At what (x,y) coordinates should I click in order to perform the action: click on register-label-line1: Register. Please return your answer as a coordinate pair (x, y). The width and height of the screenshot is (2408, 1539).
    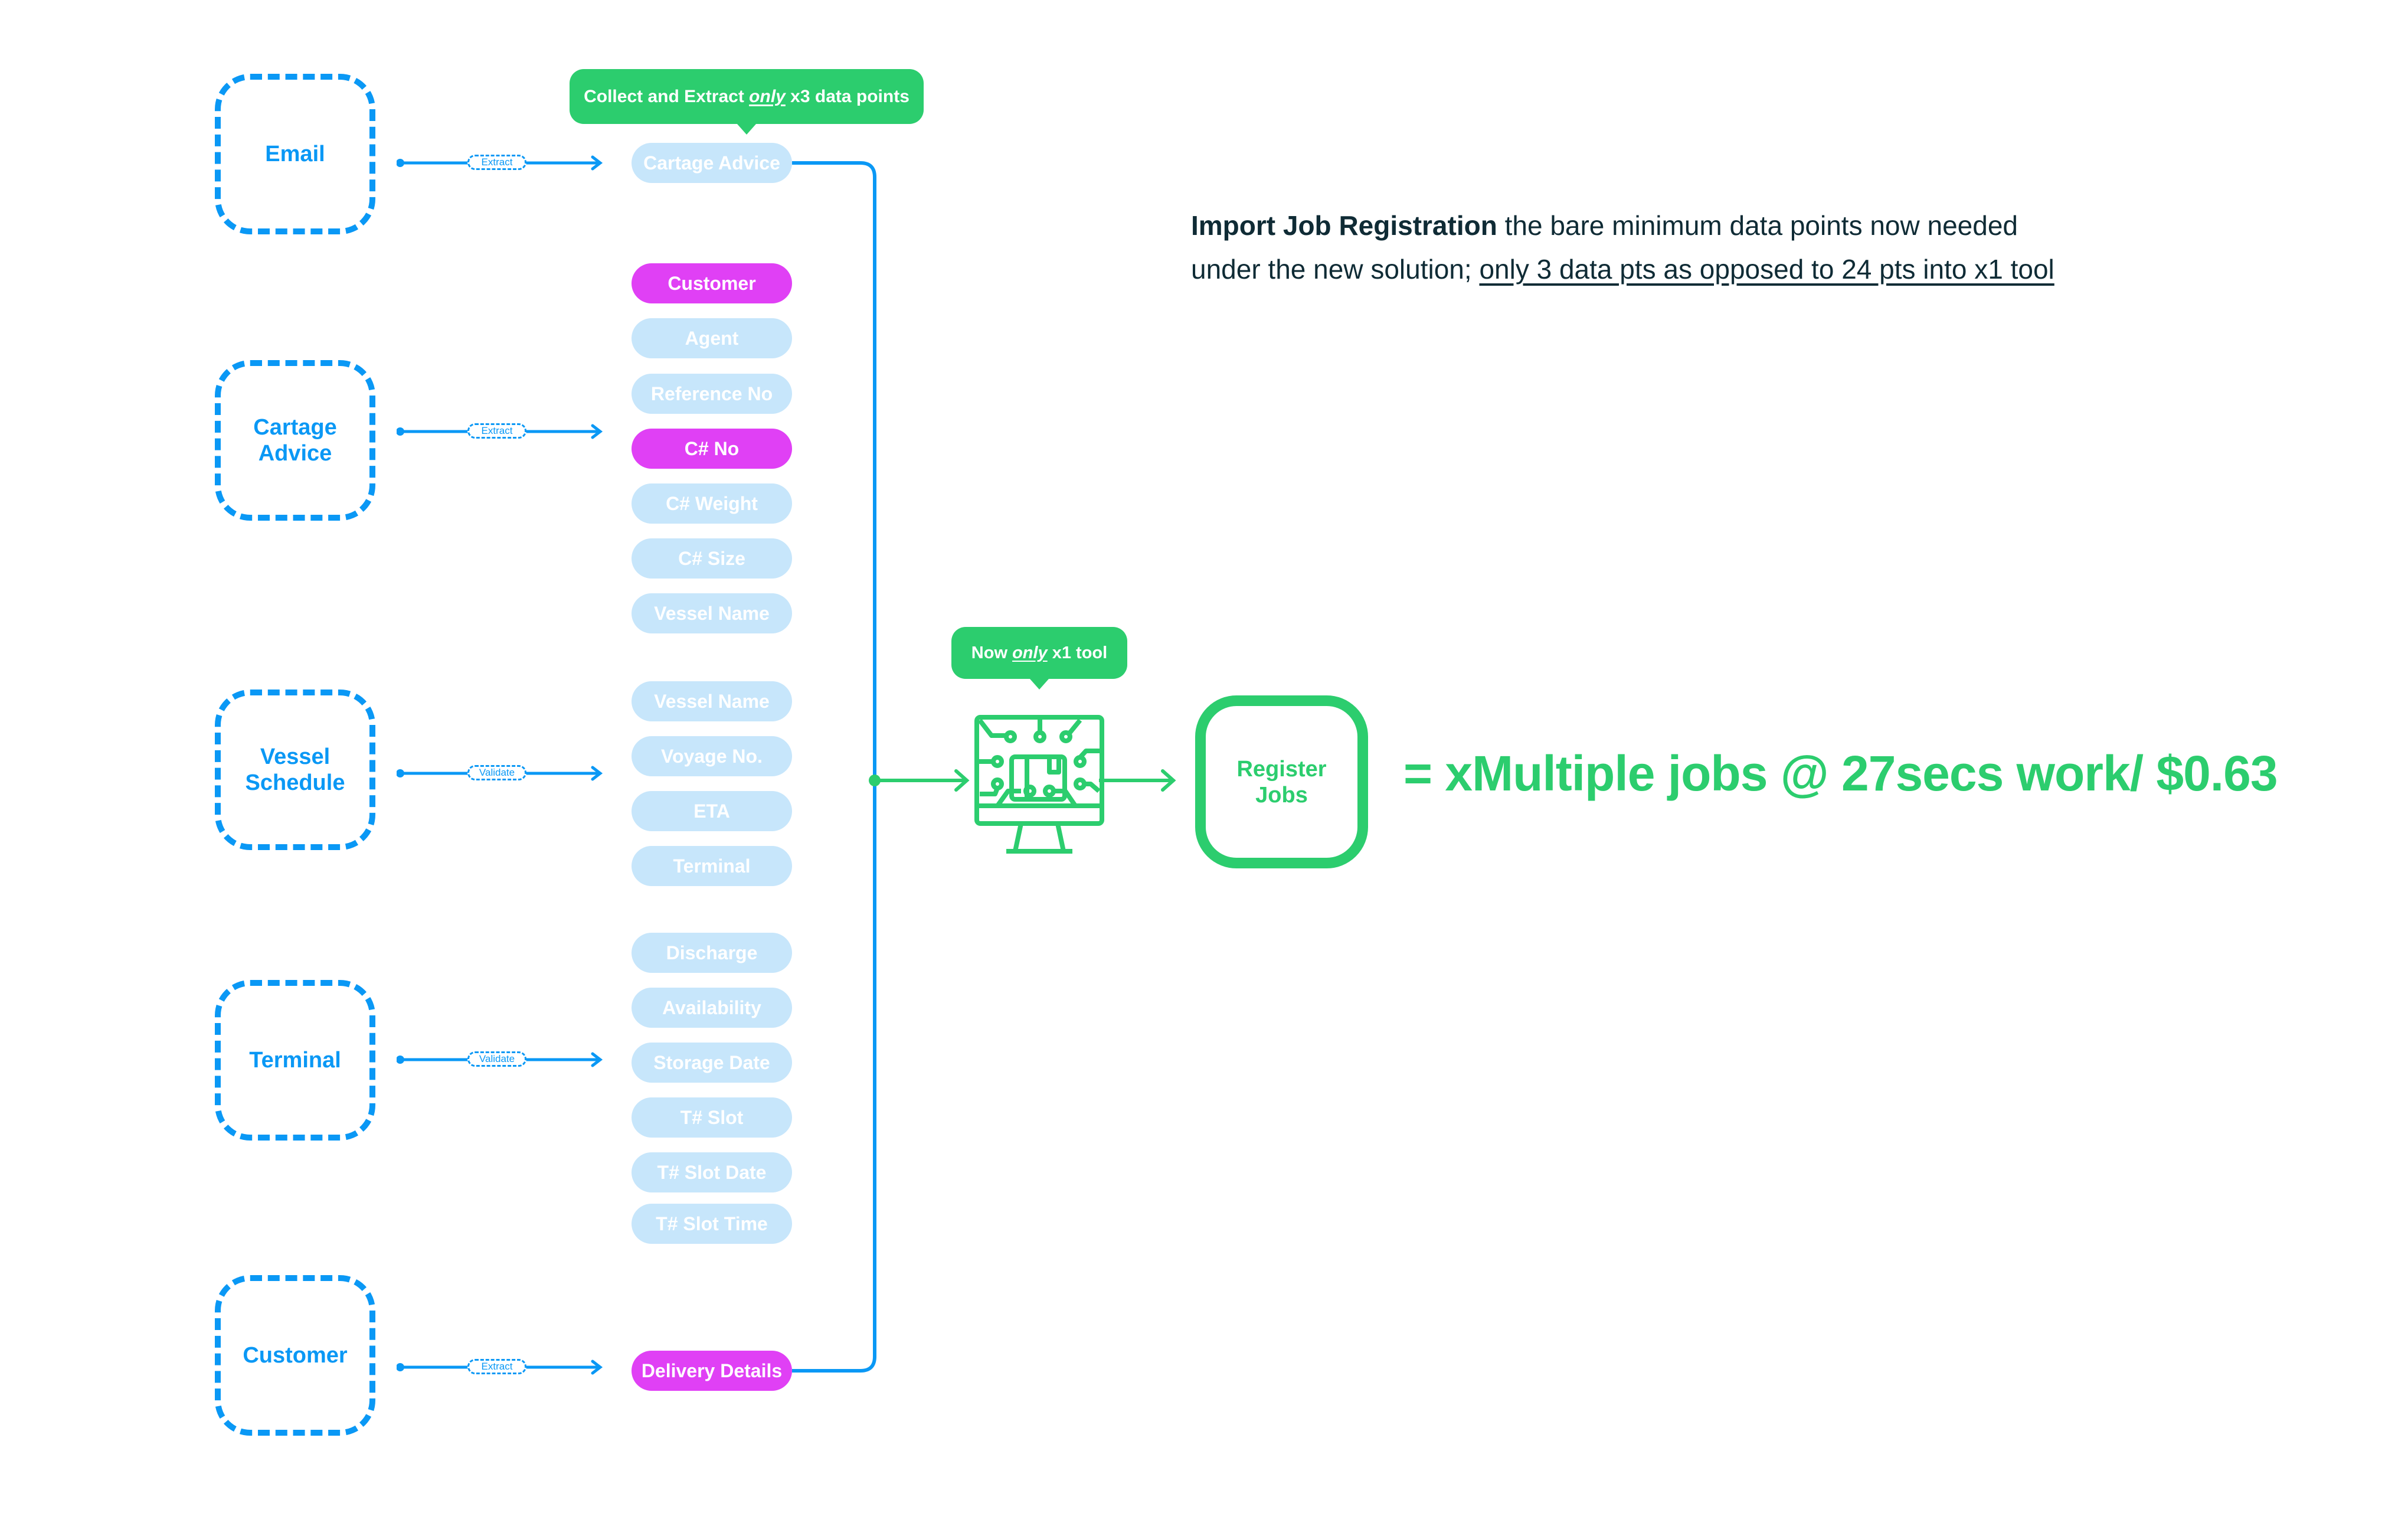
    Looking at the image, I should click on (1281, 769).